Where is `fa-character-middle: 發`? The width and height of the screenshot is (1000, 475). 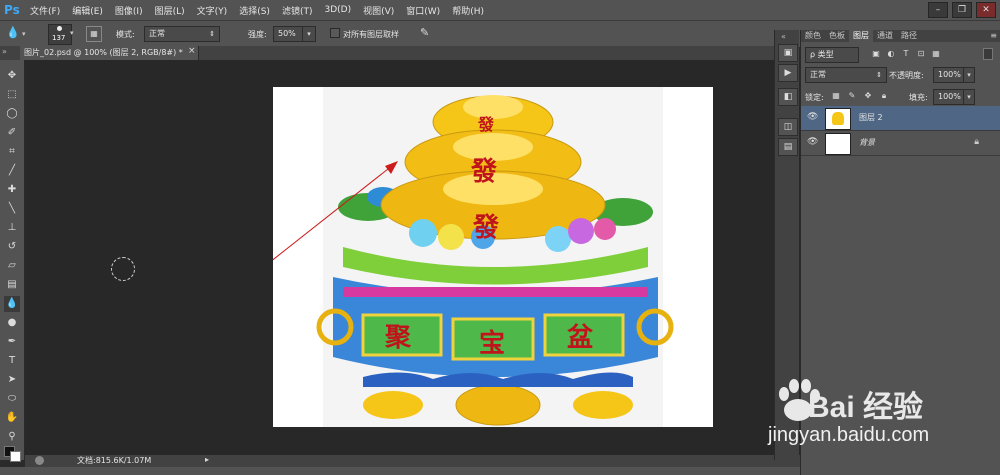
fa-character-middle: 發 is located at coordinates (484, 172).